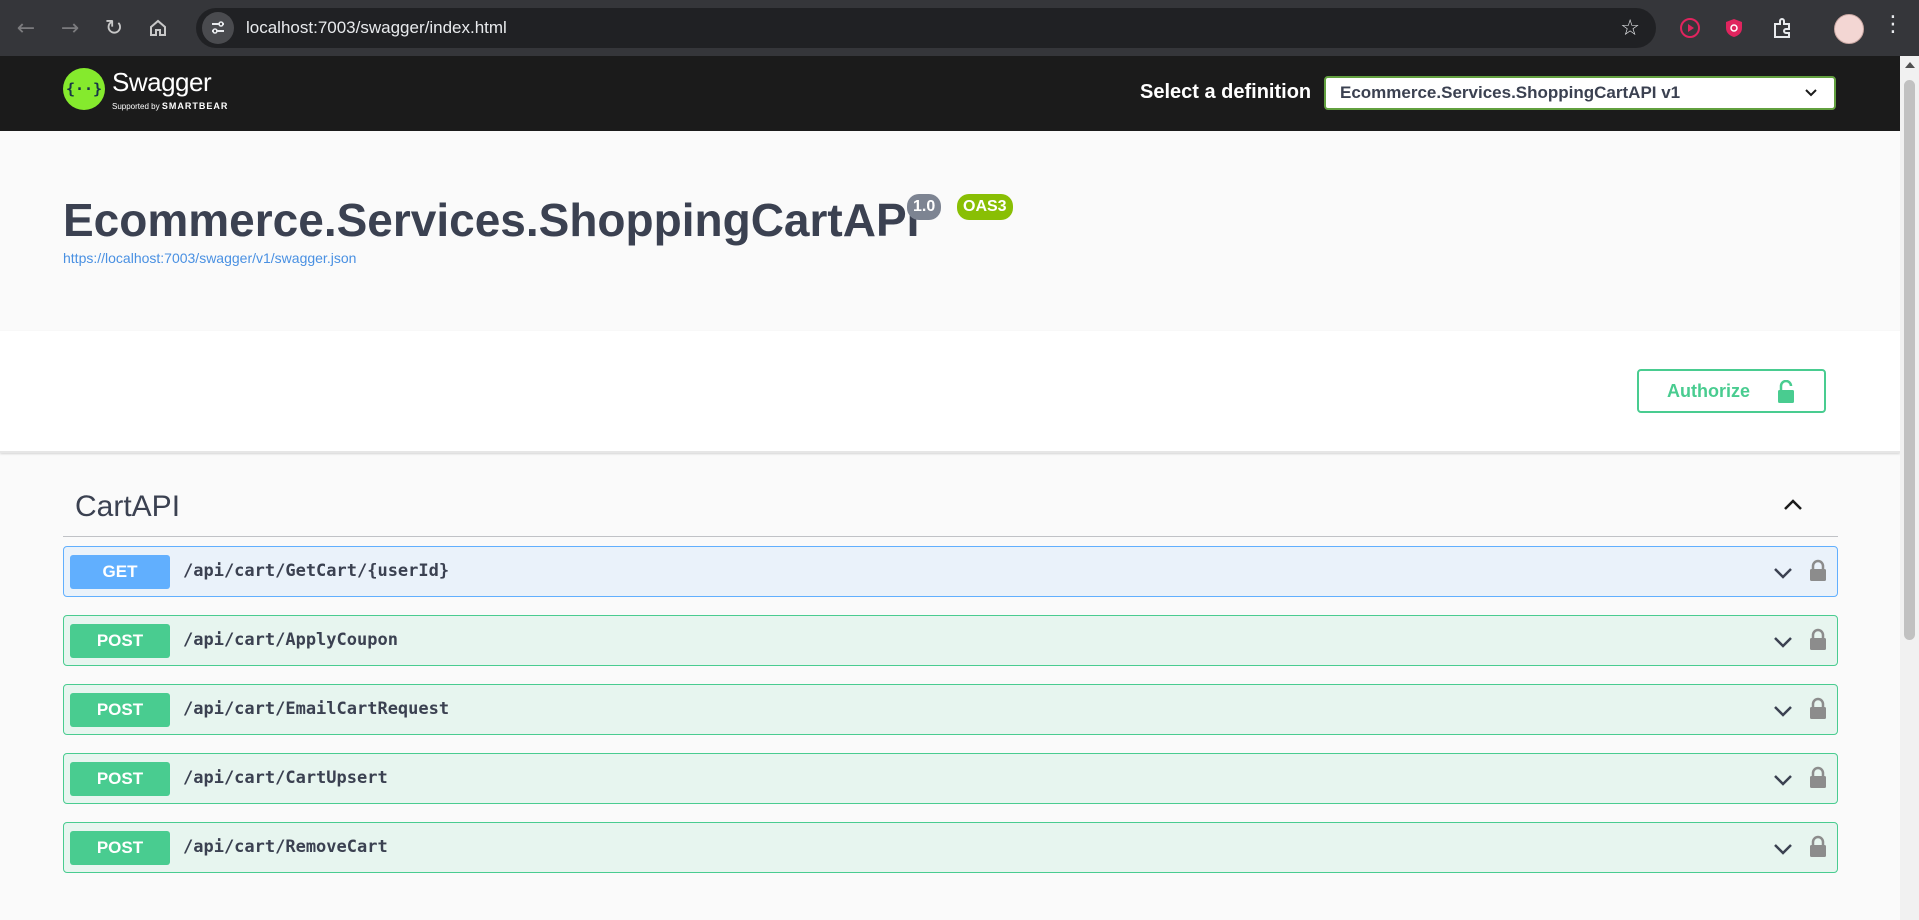 This screenshot has height=920, width=1919. Describe the element at coordinates (26, 28) in the screenshot. I see `back-icon: ←` at that location.